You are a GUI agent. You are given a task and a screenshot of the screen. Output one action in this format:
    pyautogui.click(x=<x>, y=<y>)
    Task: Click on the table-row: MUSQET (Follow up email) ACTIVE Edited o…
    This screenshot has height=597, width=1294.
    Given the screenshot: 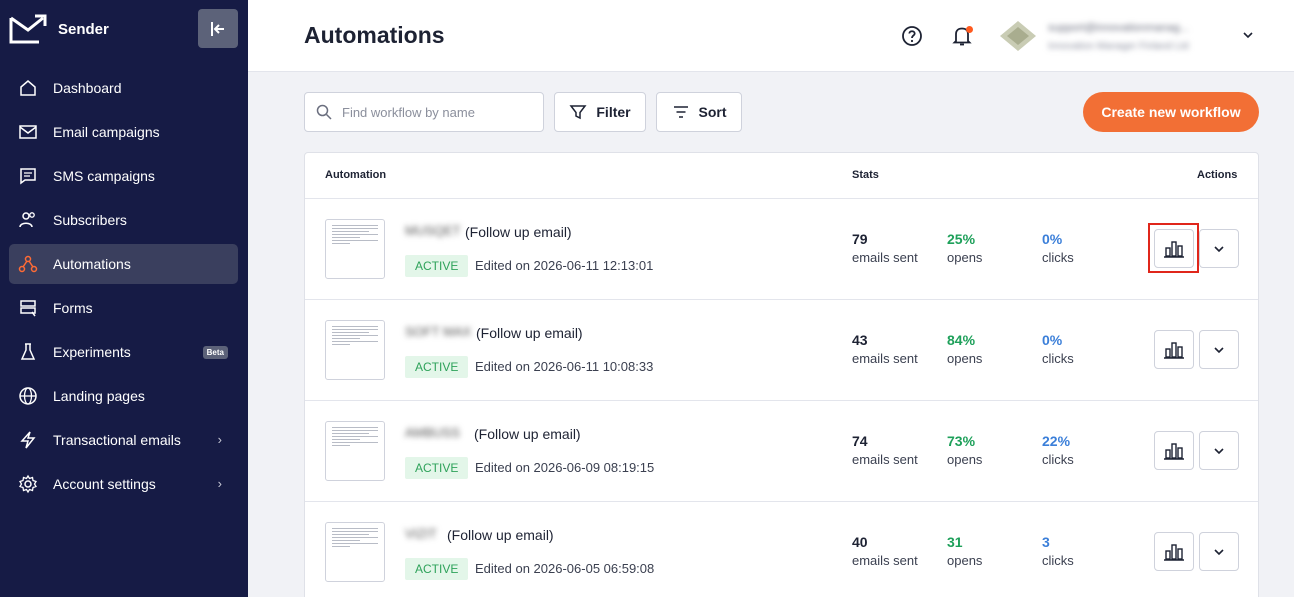 What is the action you would take?
    pyautogui.click(x=781, y=248)
    